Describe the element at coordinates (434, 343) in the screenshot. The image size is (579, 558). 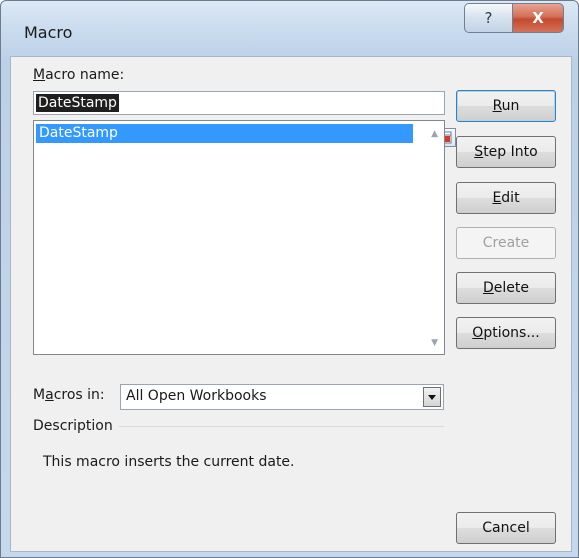
I see `scroll-down-icon: ▼` at that location.